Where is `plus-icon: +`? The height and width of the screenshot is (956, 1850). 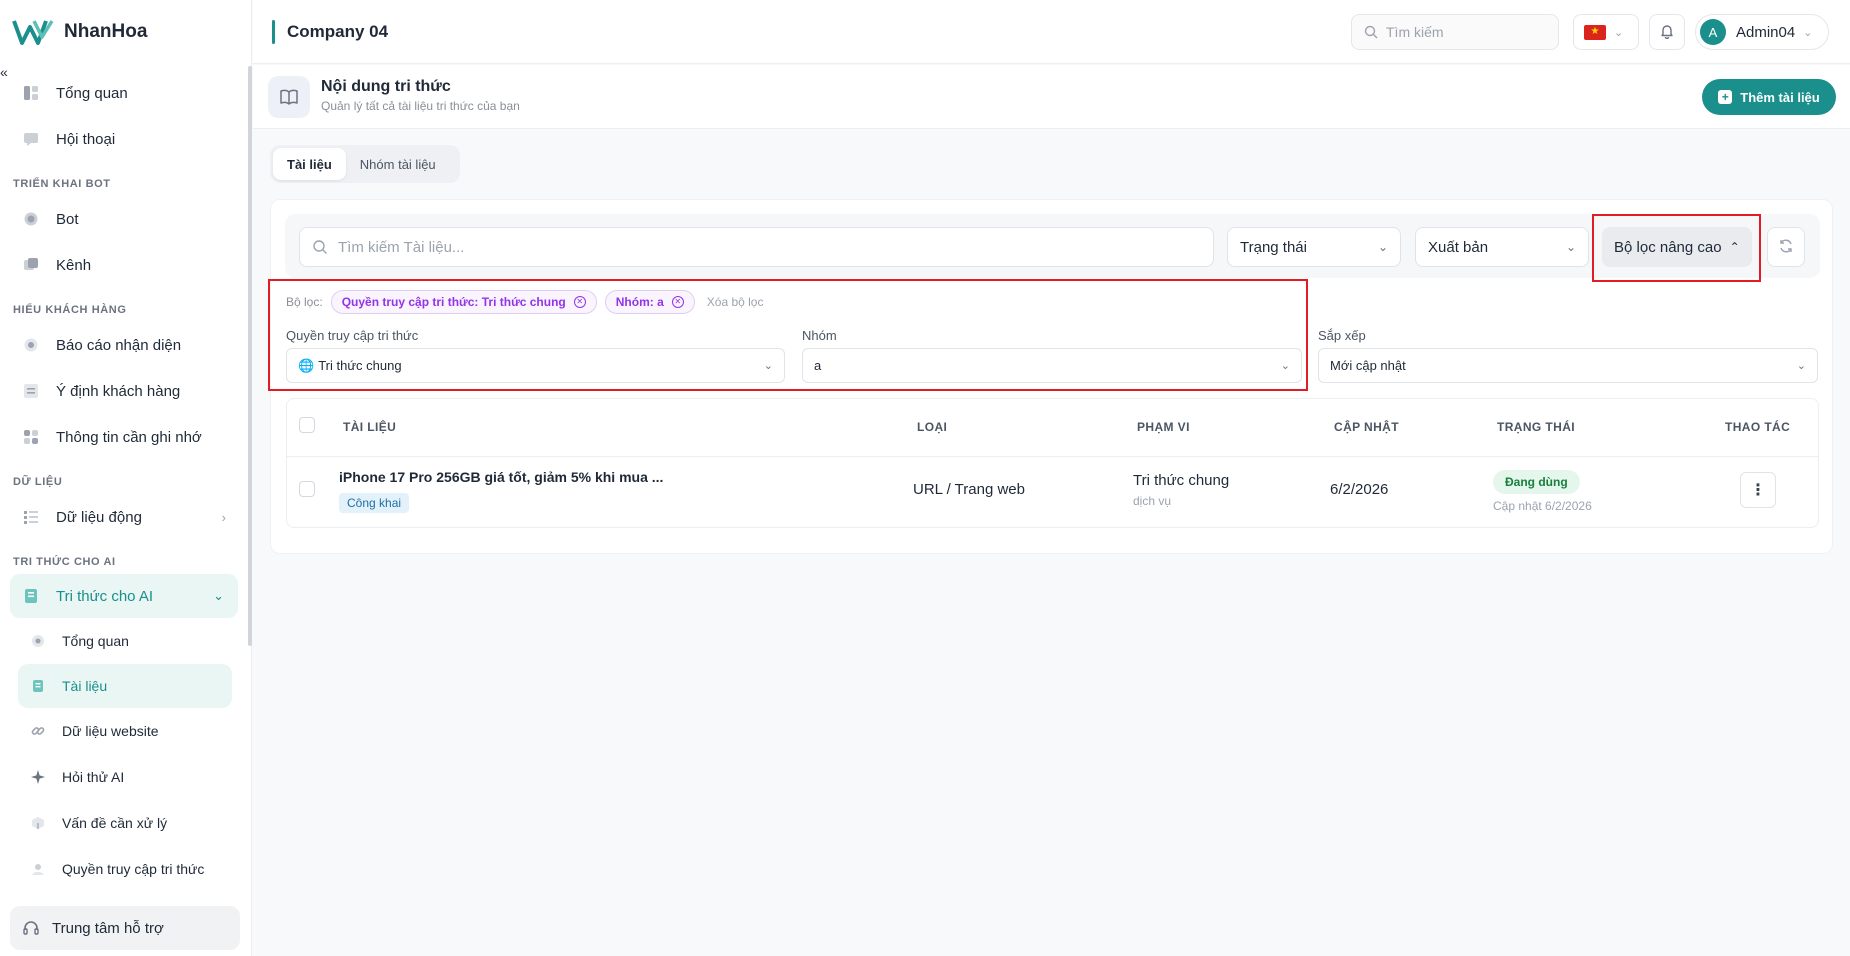
plus-icon: + is located at coordinates (1725, 97).